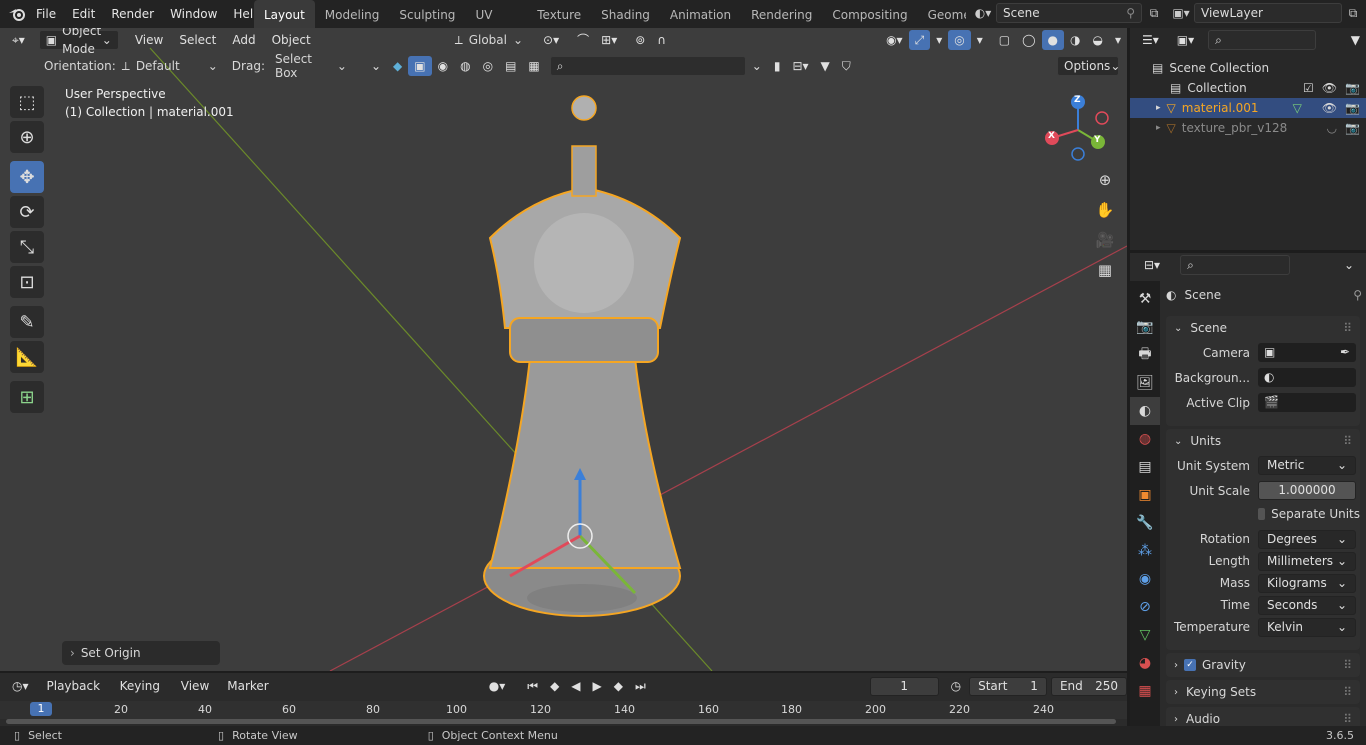  I want to click on properties-editor-icon: ⊟▾, so click(1152, 265).